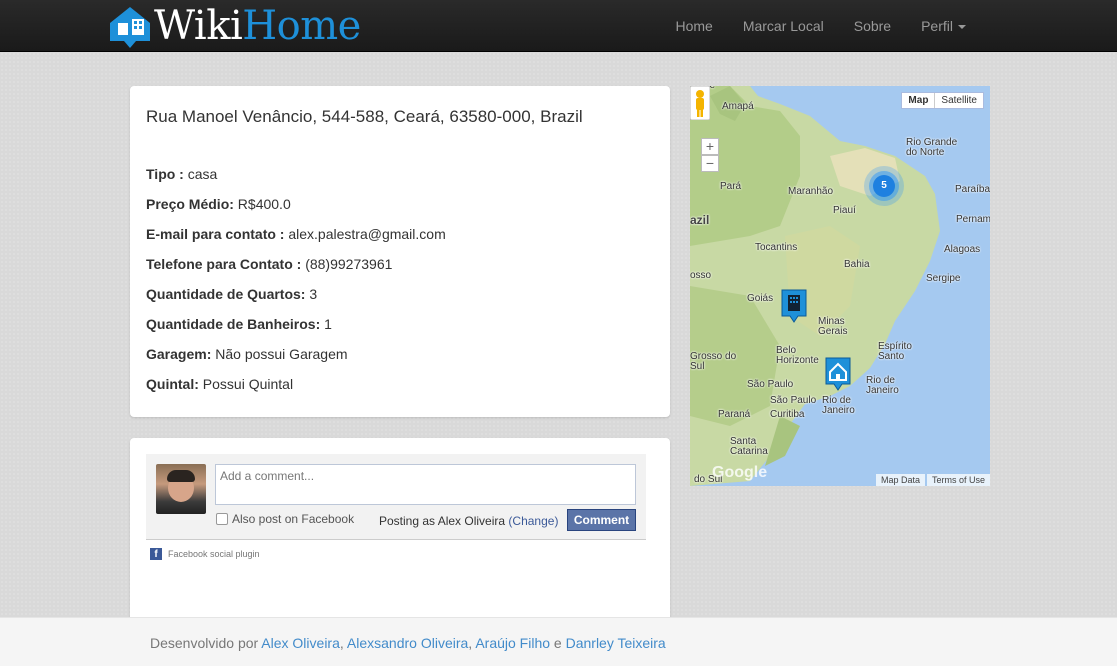 The height and width of the screenshot is (666, 1117). I want to click on pegman-icon, so click(700, 103).